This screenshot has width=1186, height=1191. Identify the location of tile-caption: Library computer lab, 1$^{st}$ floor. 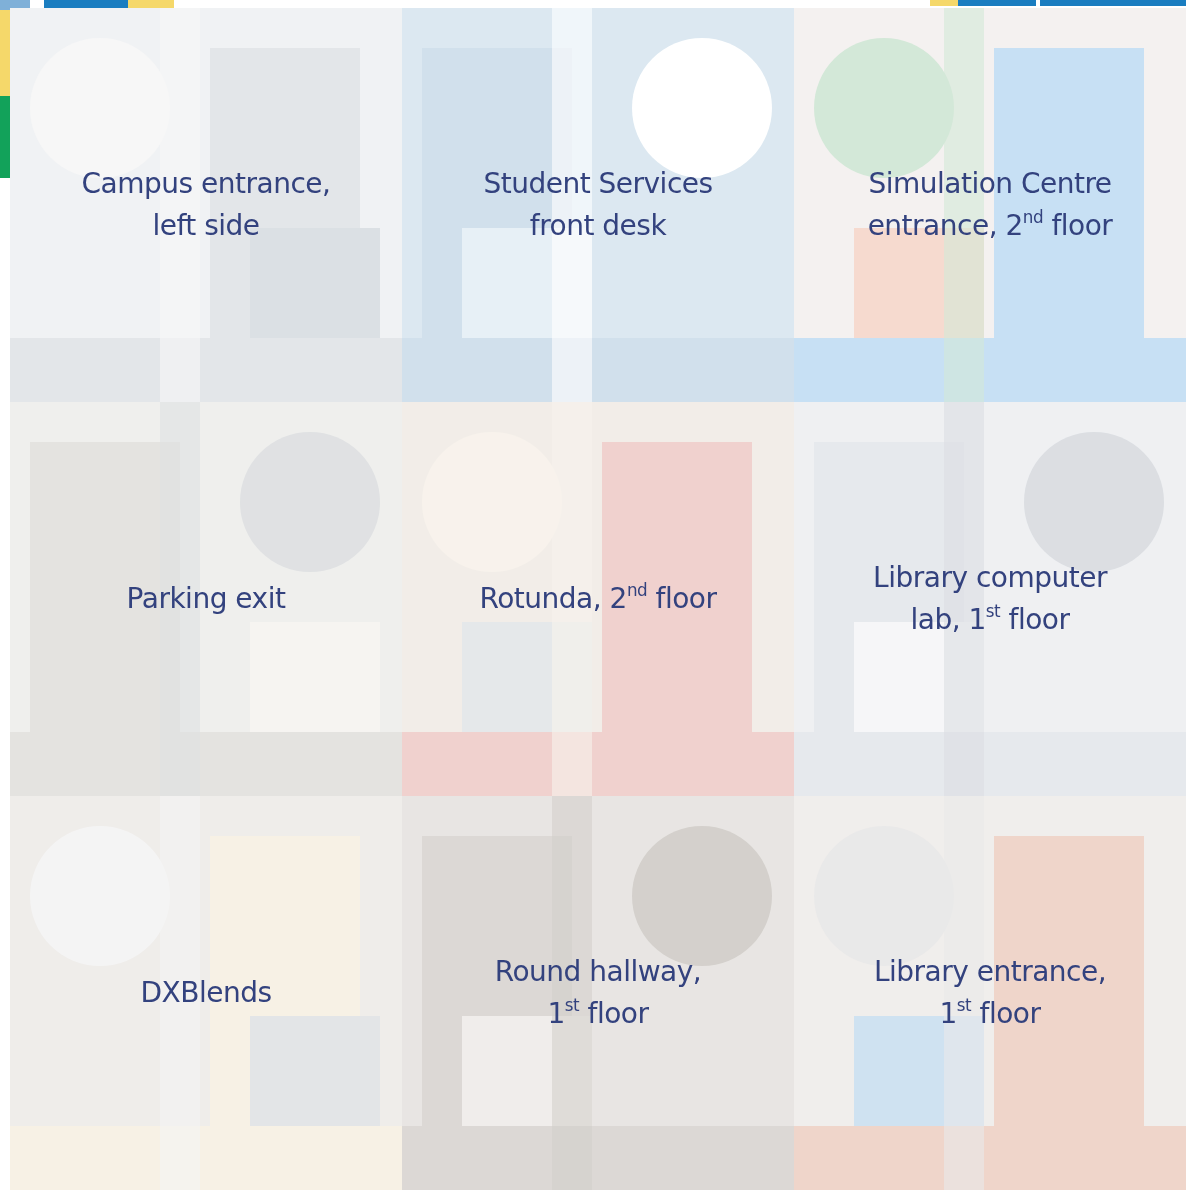
(990, 599).